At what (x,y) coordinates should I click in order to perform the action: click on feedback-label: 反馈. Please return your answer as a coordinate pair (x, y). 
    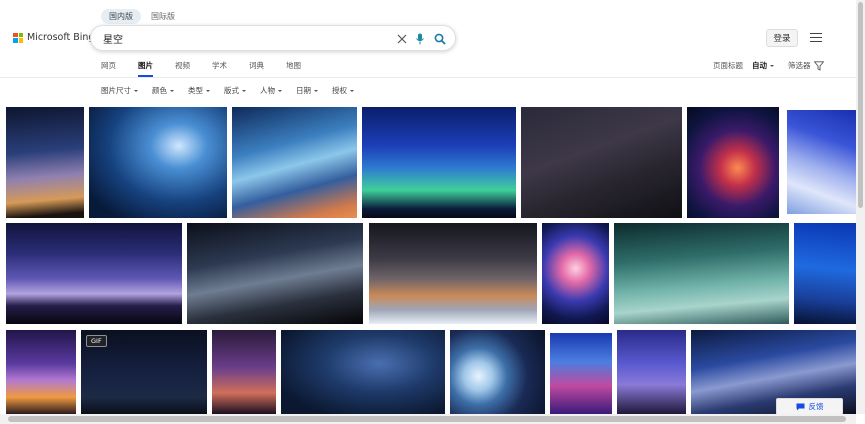
    Looking at the image, I should click on (816, 406).